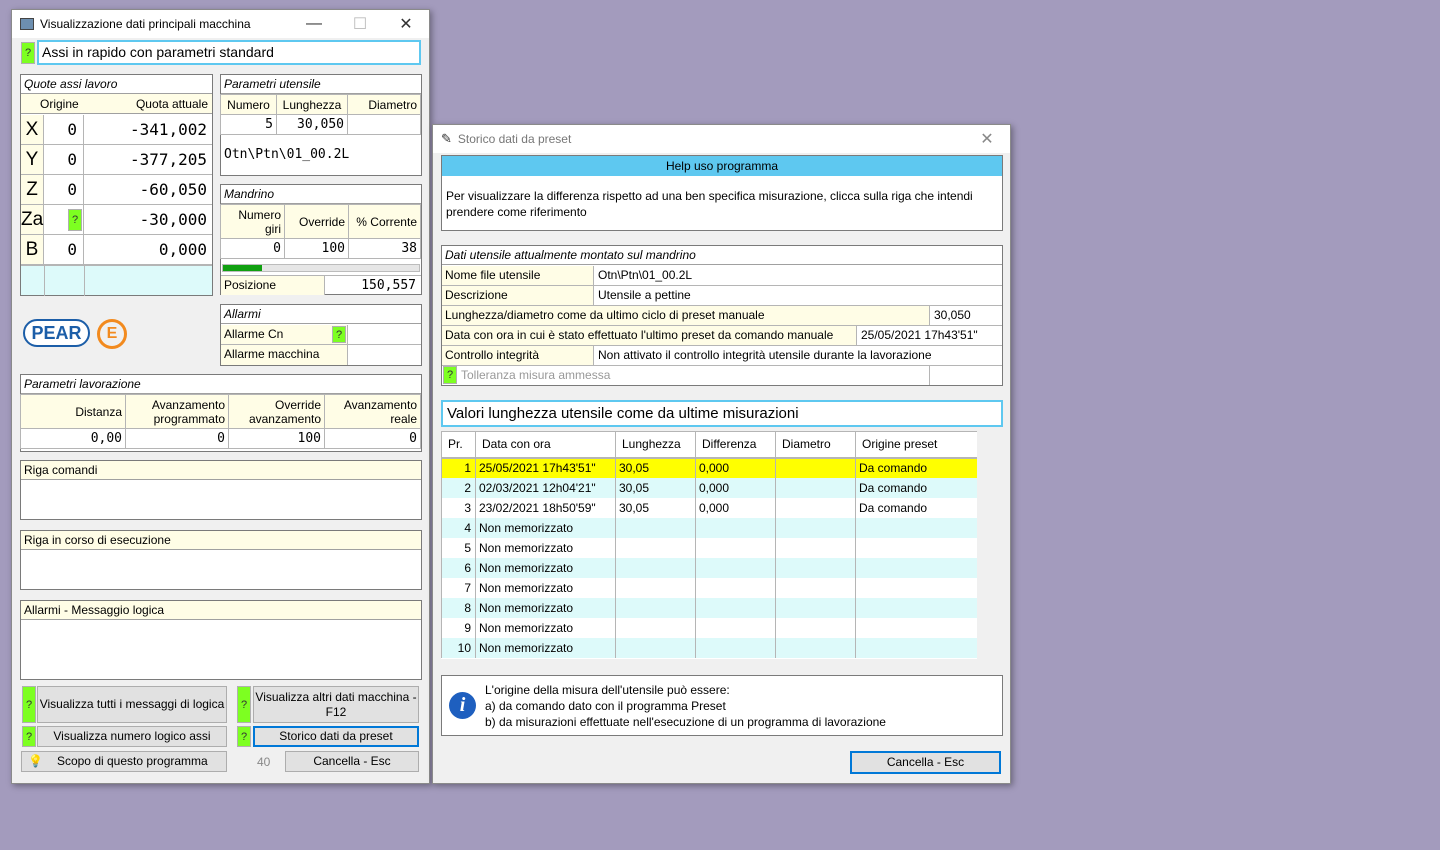  I want to click on axis-quota: -60,050, so click(173, 189).